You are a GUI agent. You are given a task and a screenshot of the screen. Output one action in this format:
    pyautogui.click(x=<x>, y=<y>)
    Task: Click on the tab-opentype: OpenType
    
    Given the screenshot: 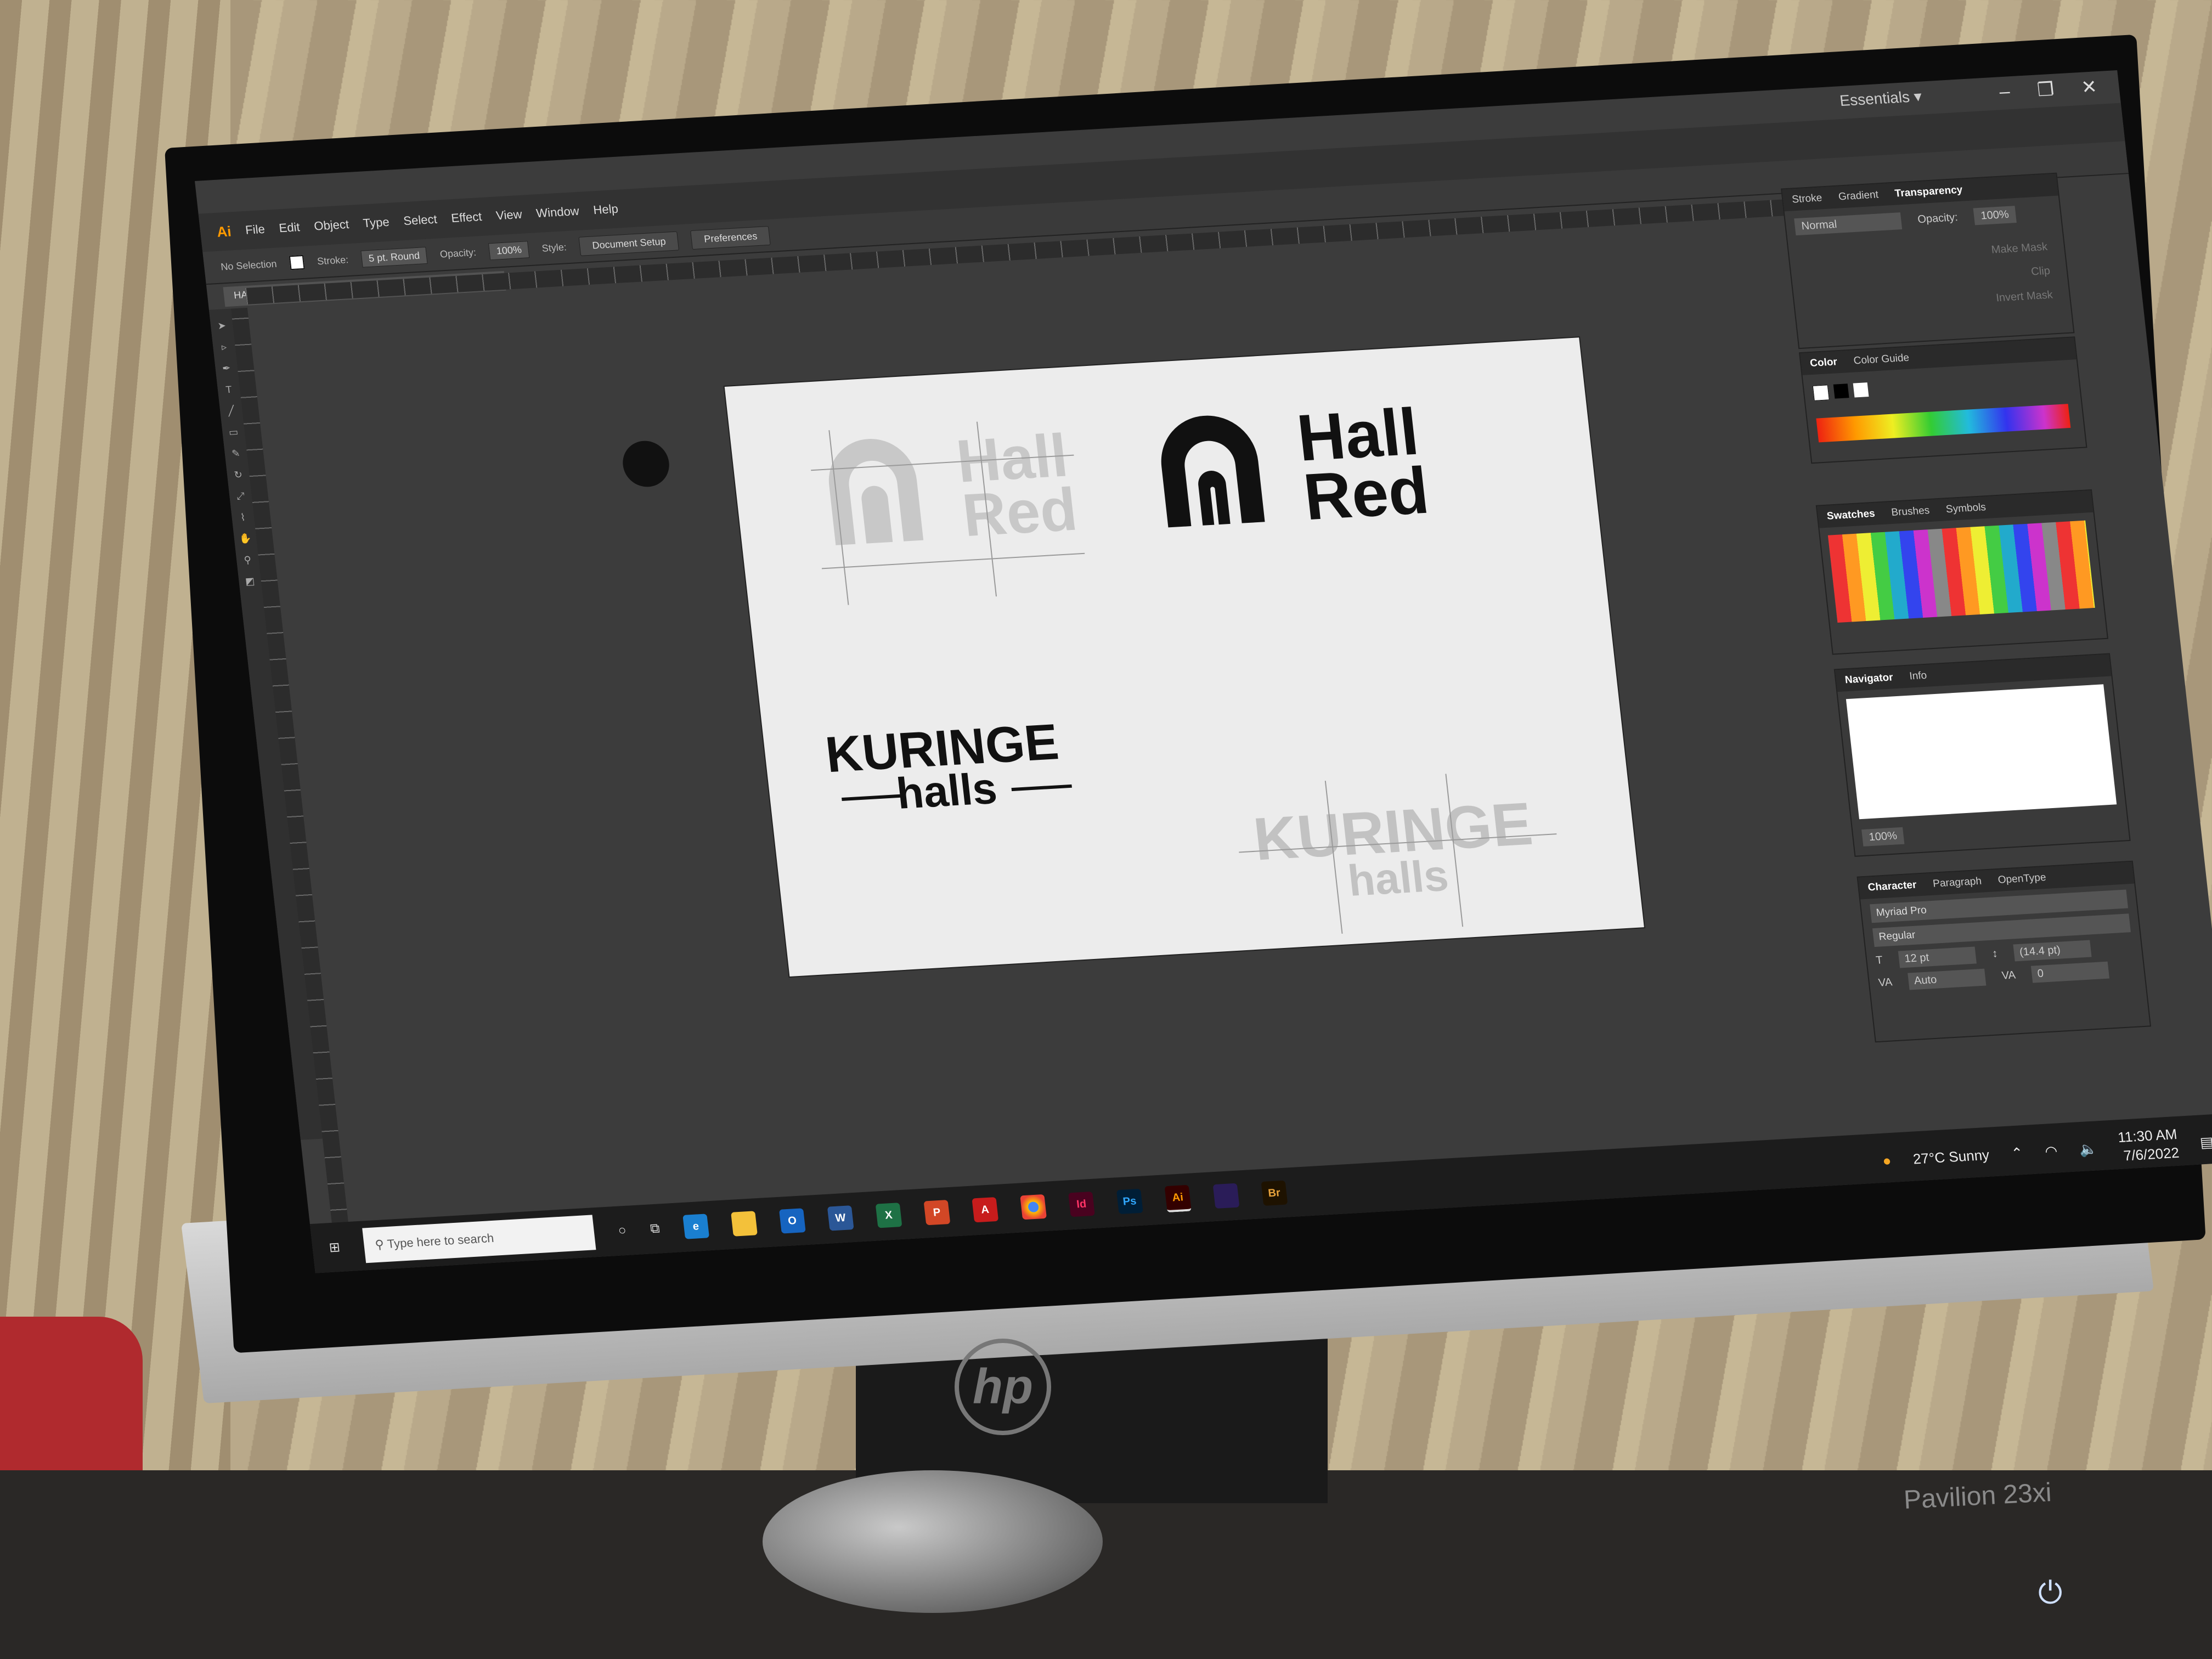 What is the action you would take?
    pyautogui.click(x=2022, y=880)
    